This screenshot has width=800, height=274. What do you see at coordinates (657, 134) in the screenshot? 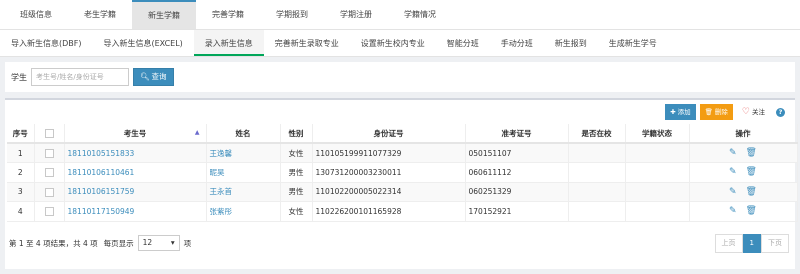
I see `col-header-status: 学籍状态` at bounding box center [657, 134].